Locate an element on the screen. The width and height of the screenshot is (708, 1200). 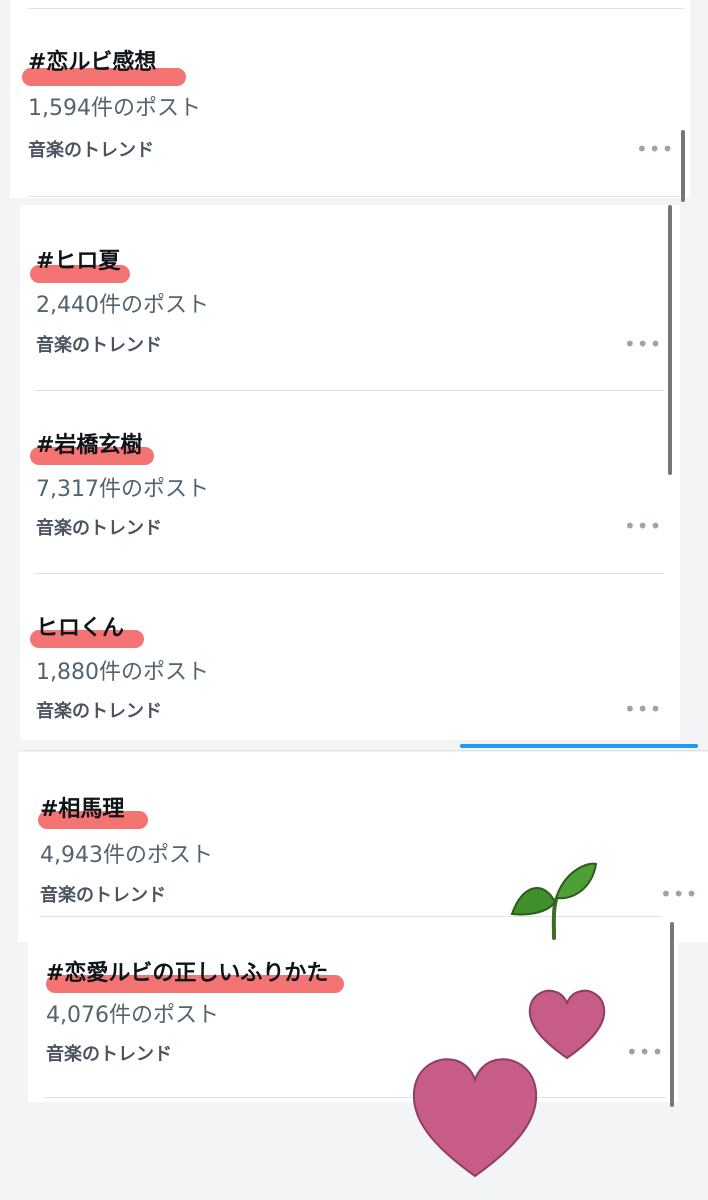
trend-title: ヒロくん is located at coordinates (80, 626).